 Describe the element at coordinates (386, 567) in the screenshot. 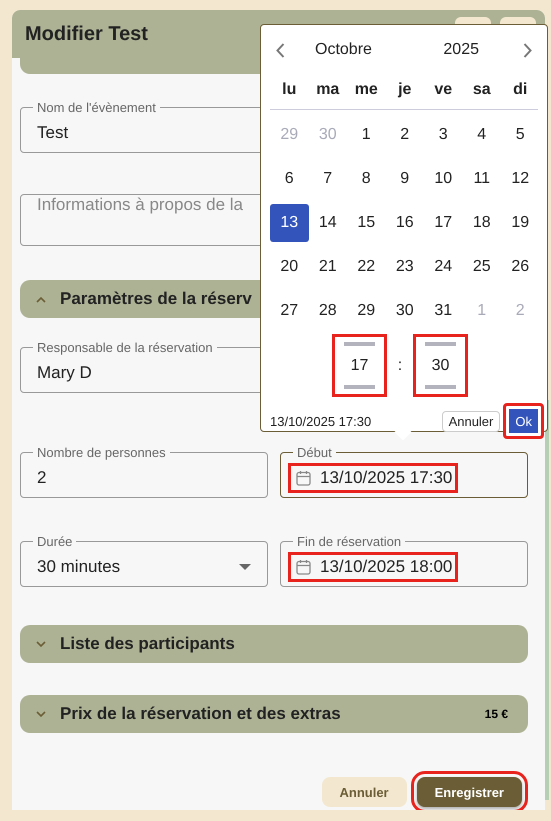

I see `field-value: 13/10/2025 18:00` at that location.